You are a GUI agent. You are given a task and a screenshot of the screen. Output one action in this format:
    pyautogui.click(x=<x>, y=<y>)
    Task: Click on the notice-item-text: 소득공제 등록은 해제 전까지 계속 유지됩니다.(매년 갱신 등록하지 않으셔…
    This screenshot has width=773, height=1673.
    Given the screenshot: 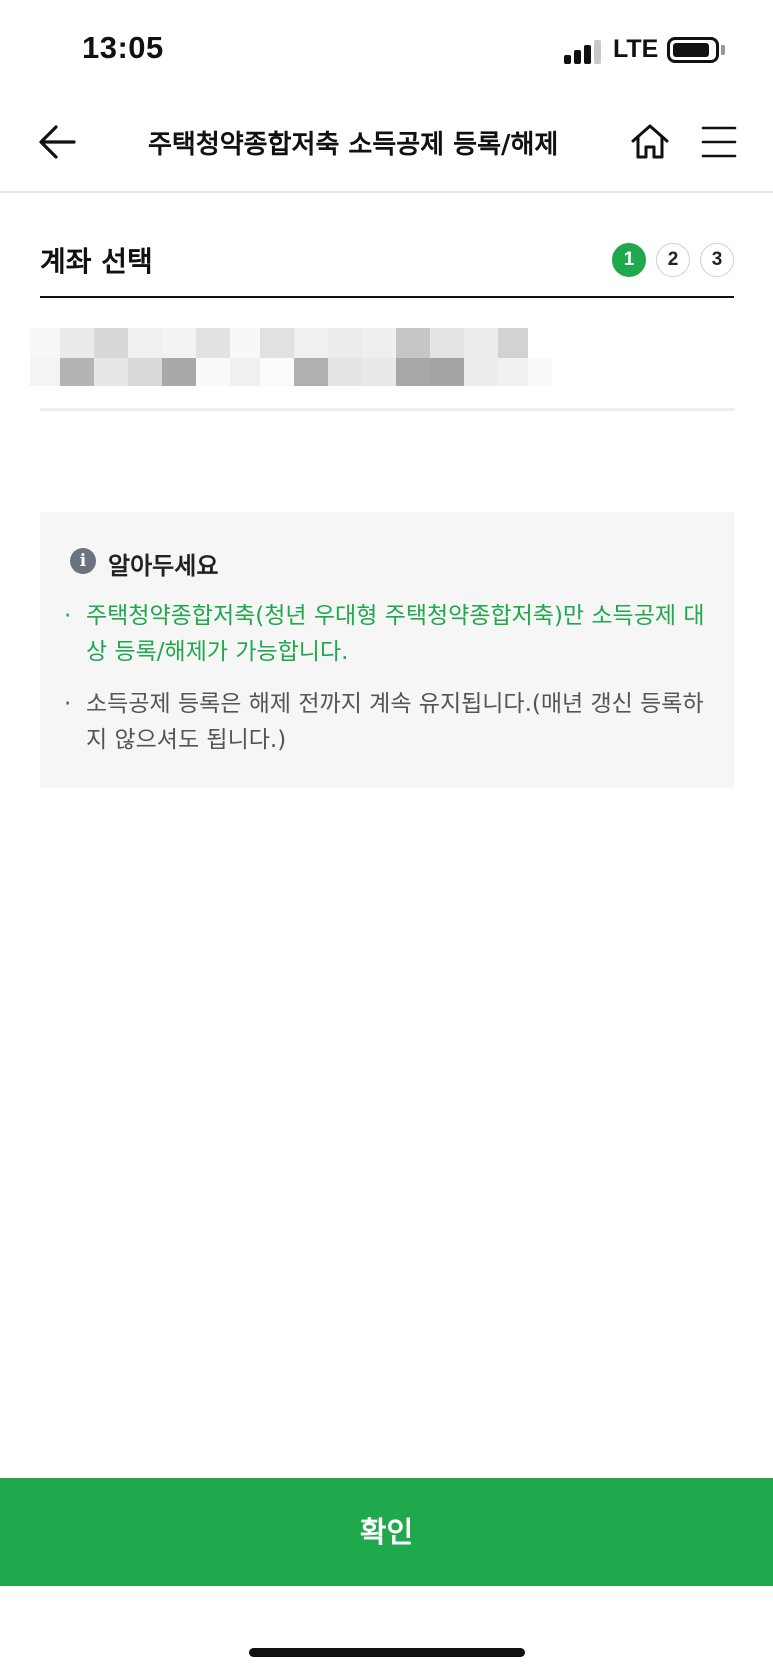 What is the action you would take?
    pyautogui.click(x=395, y=722)
    